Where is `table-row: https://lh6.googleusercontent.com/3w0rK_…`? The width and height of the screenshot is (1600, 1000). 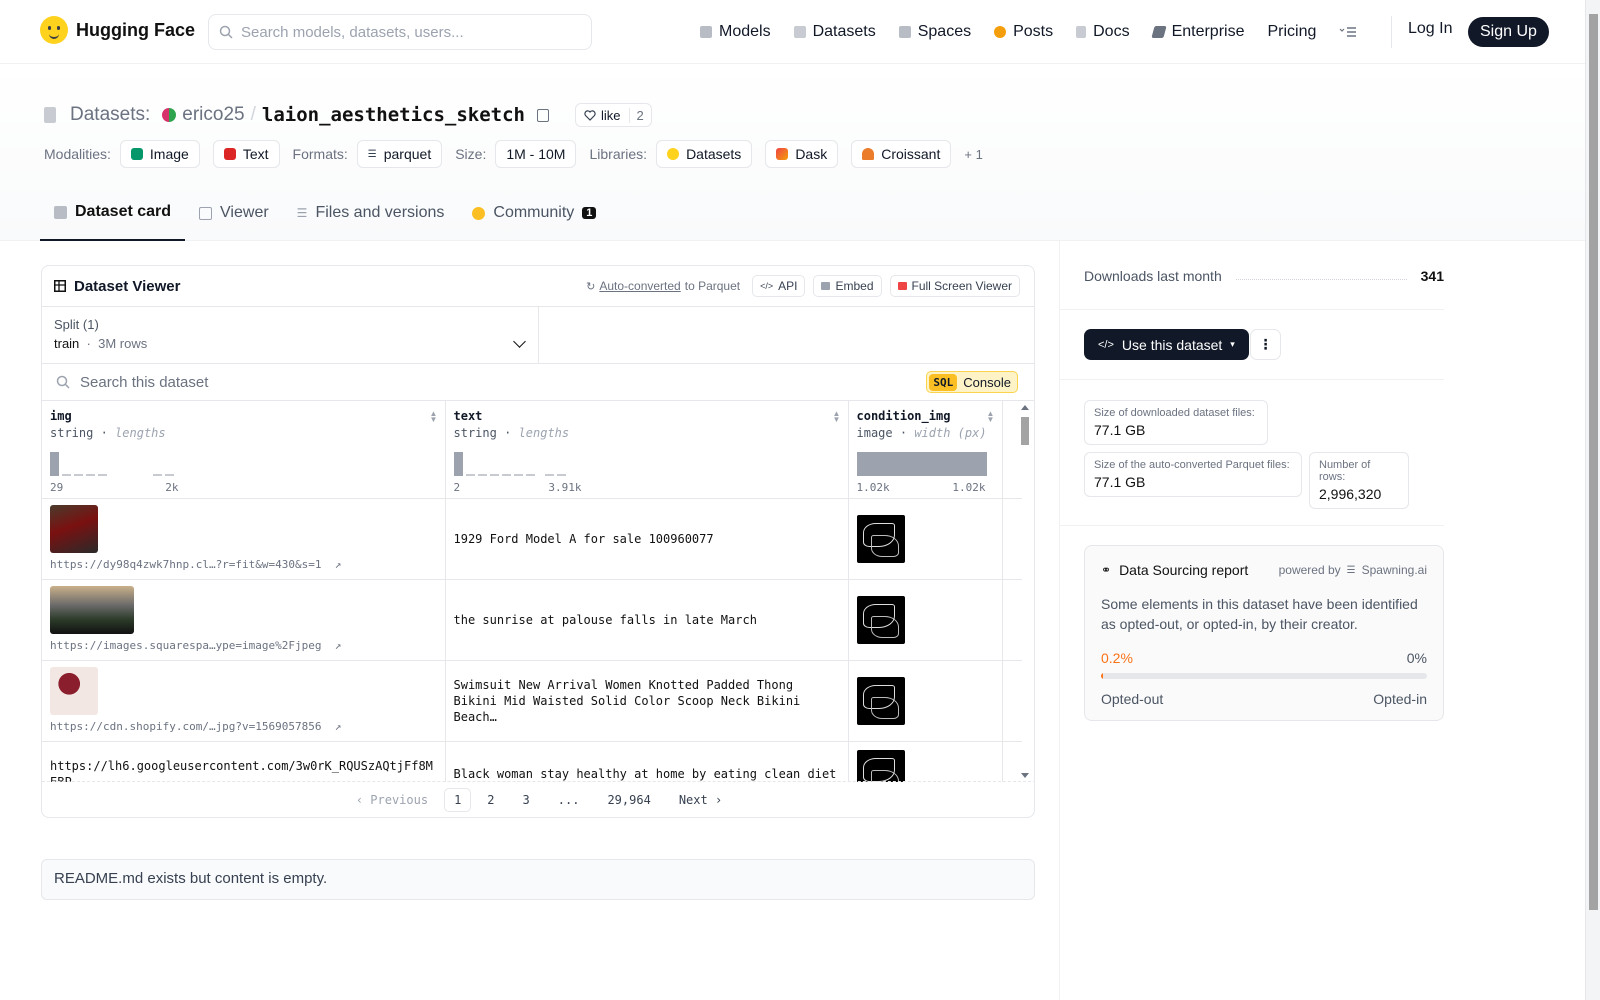 table-row: https://lh6.googleusercontent.com/3w0rK_… is located at coordinates (532, 761).